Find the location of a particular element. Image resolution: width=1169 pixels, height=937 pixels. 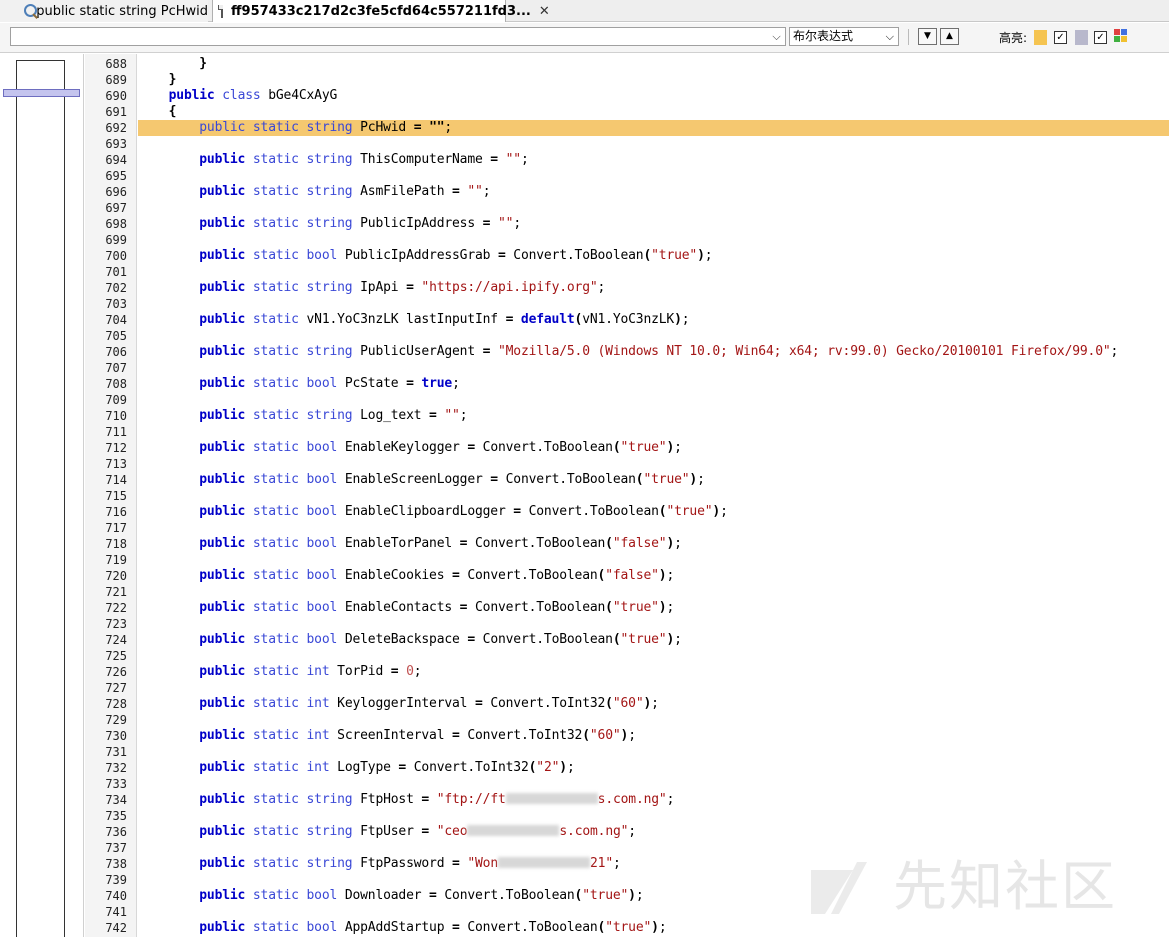

tab-source-file: ff957433c217d2c3fe5cfd64c557211fd3... ✕ is located at coordinates (381, 11).